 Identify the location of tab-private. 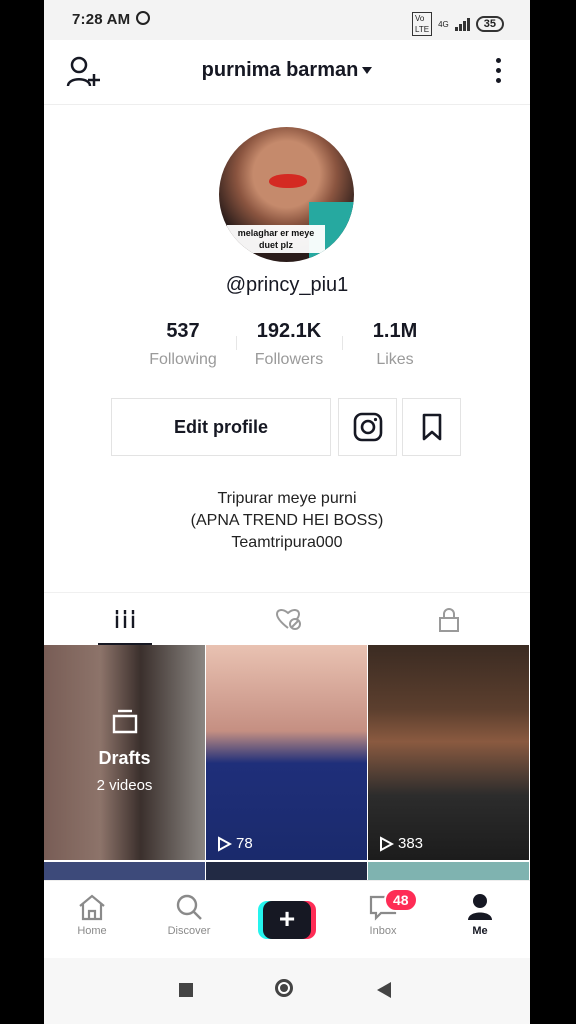
(449, 619).